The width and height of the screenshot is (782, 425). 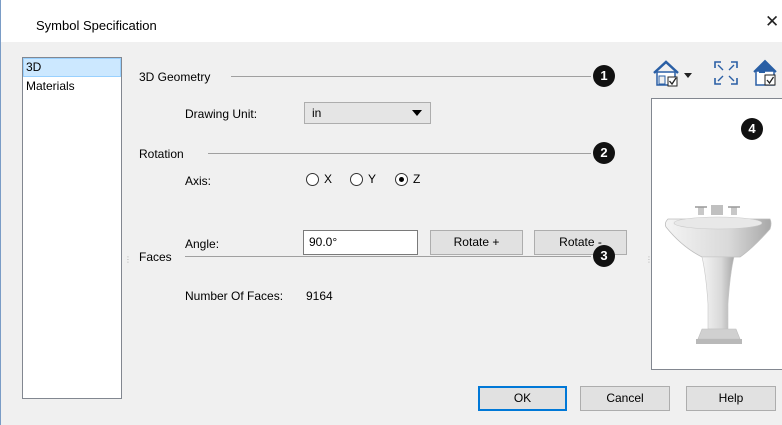 What do you see at coordinates (604, 153) in the screenshot?
I see `callout-badge-2: 2` at bounding box center [604, 153].